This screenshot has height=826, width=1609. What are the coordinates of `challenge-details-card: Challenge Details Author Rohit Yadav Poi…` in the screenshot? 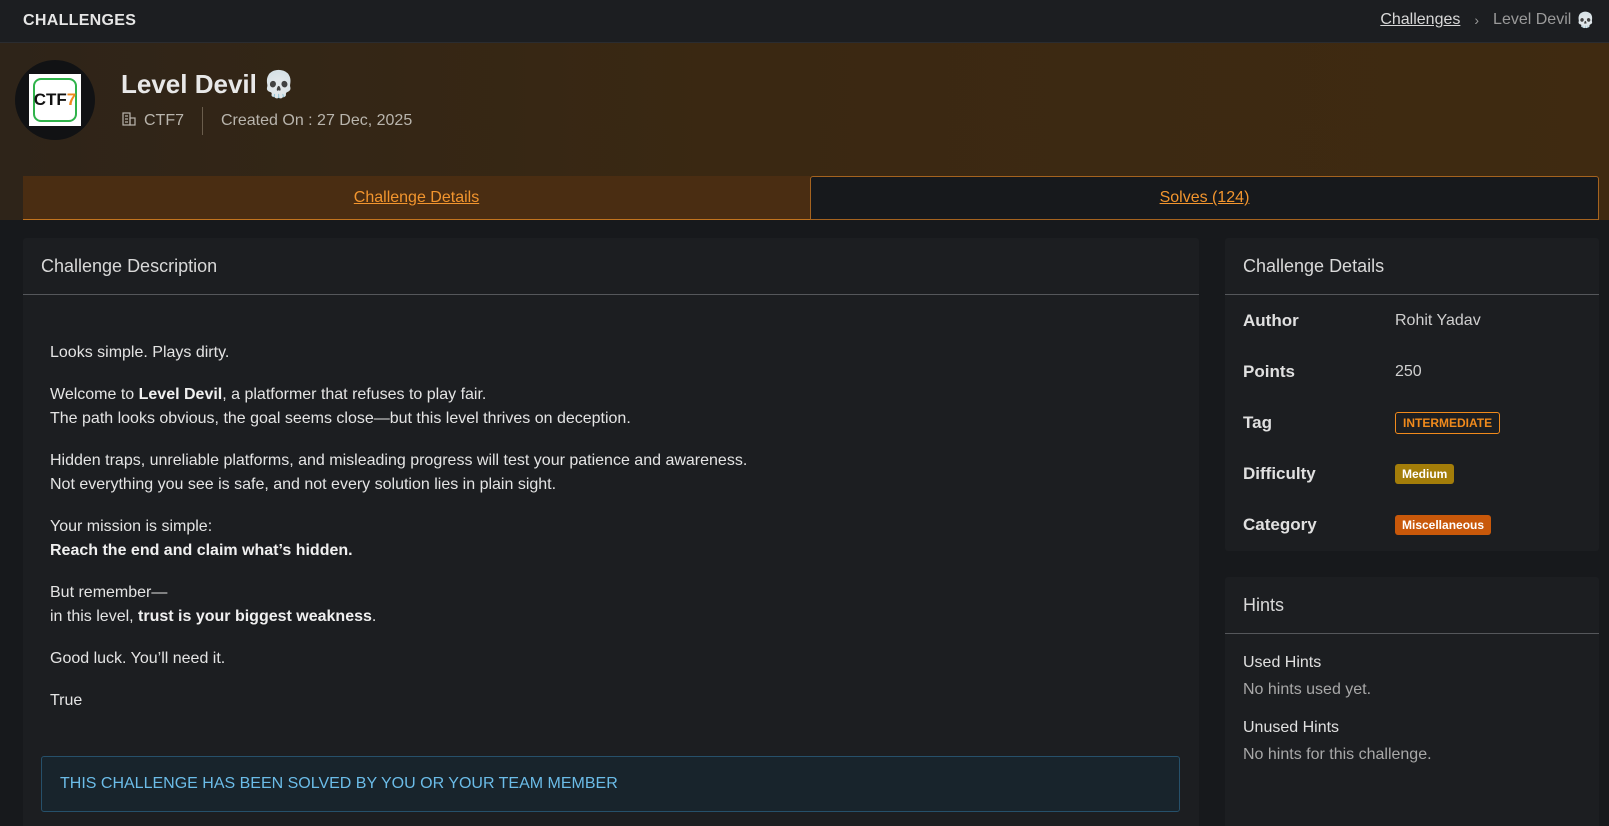 It's located at (1412, 394).